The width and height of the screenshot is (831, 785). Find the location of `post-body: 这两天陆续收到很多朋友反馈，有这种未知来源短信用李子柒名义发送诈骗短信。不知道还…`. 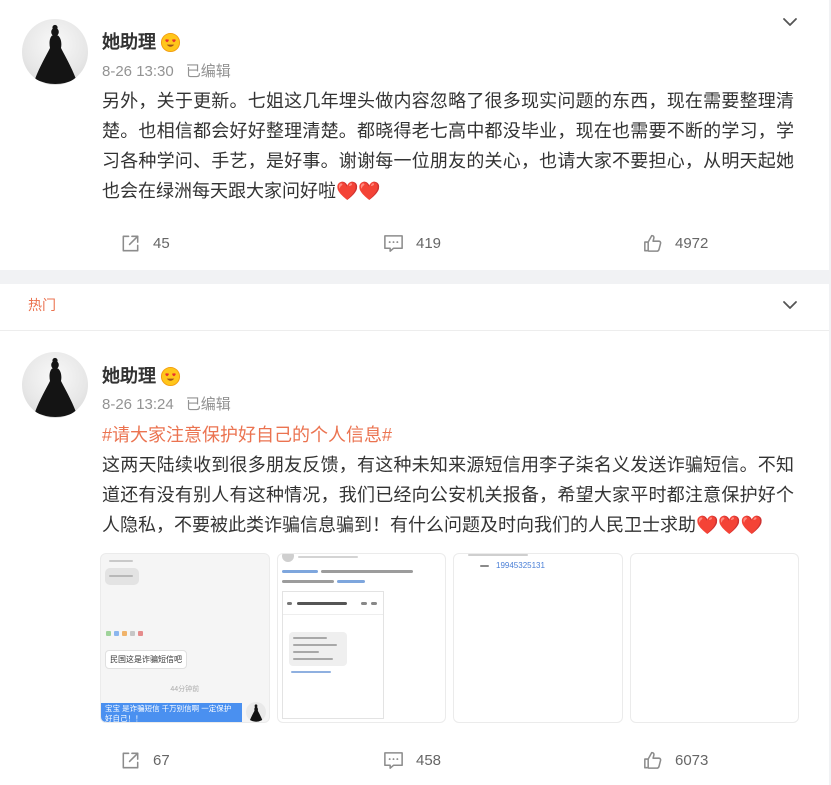

post-body: 这两天陆续收到很多朋友反馈，有这种未知来源短信用李子柒名义发送诈骗短信。不知道还… is located at coordinates (448, 495).